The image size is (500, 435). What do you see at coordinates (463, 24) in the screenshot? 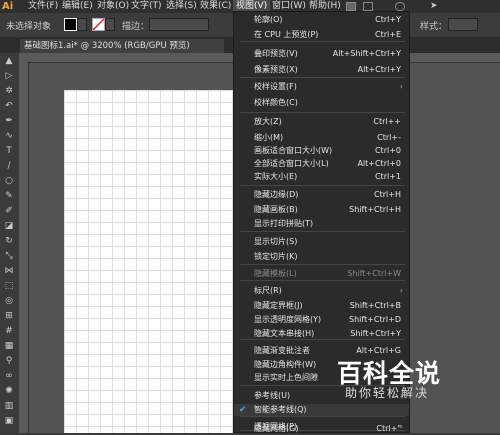
I see `style-dropdown` at bounding box center [463, 24].